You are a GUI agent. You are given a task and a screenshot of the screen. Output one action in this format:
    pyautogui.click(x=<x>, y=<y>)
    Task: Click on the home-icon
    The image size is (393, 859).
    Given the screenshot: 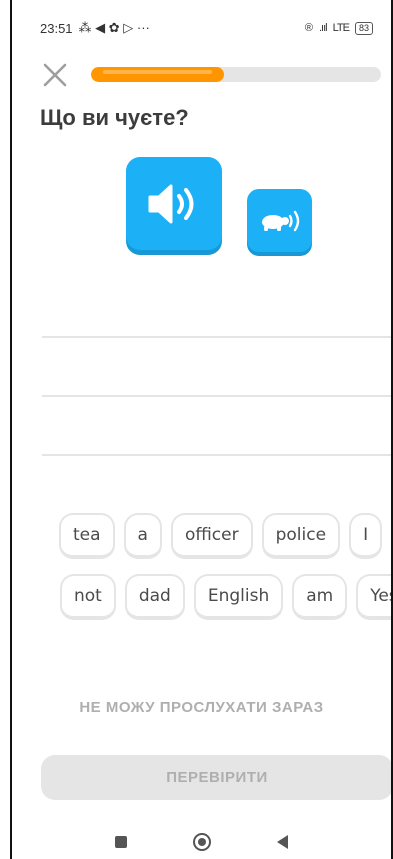 What is the action you would take?
    pyautogui.click(x=202, y=842)
    